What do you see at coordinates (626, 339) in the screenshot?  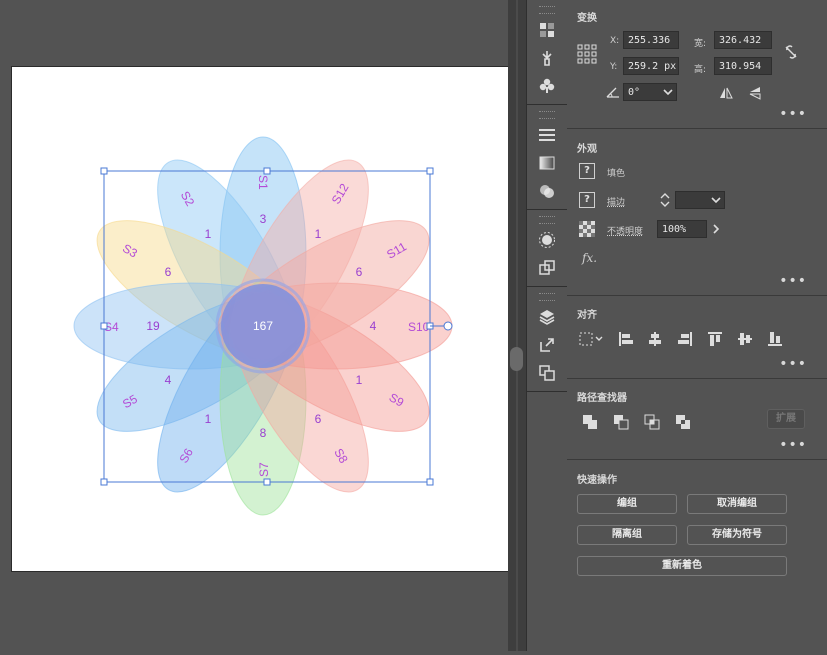 I see `align-left-icon` at bounding box center [626, 339].